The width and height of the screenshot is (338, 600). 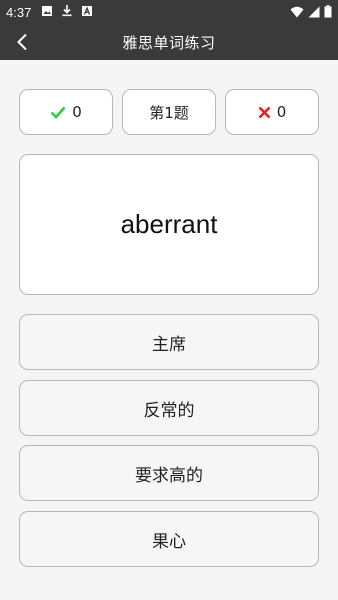 I want to click on signal-icon, so click(x=314, y=13).